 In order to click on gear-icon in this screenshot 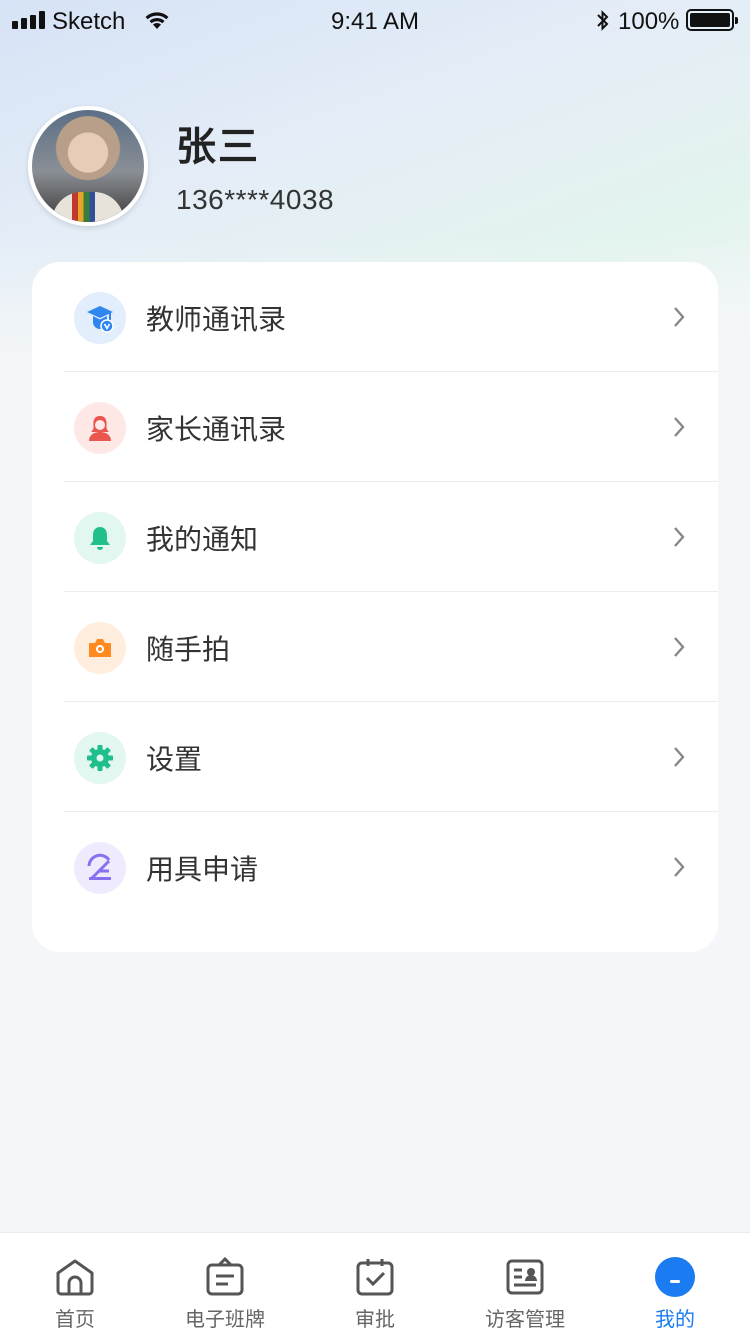, I will do `click(100, 758)`.